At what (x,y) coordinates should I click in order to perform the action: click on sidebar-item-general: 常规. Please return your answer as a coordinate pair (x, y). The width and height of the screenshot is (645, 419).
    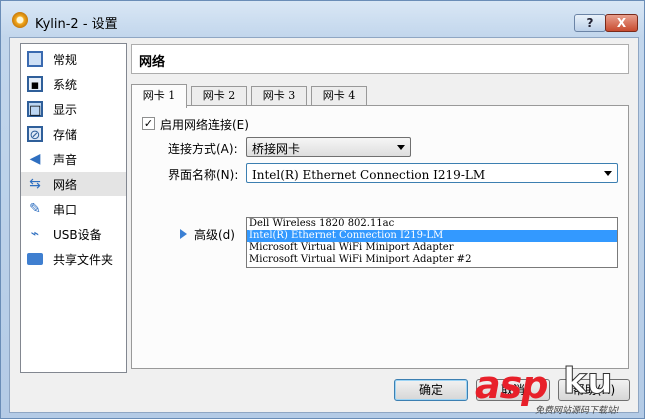
    Looking at the image, I should click on (73, 59).